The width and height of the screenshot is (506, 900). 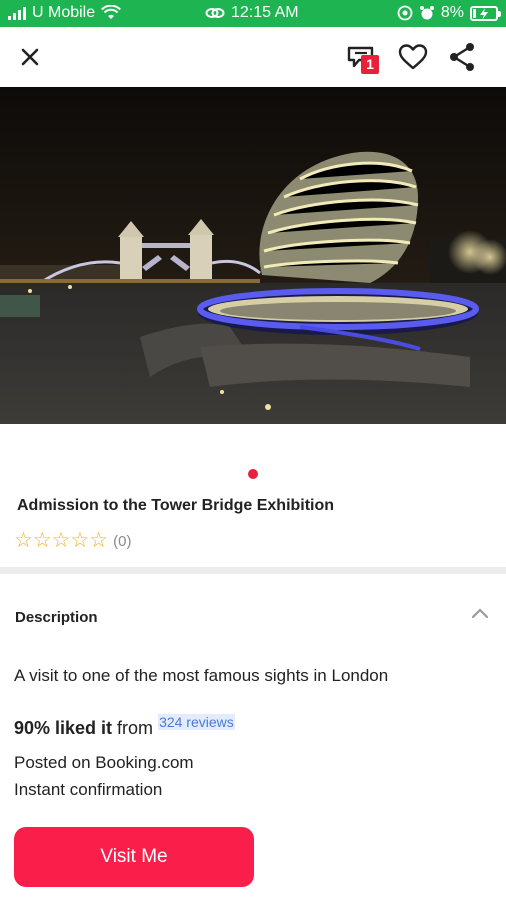 What do you see at coordinates (63, 728) in the screenshot?
I see `liked-value: 90% liked it` at bounding box center [63, 728].